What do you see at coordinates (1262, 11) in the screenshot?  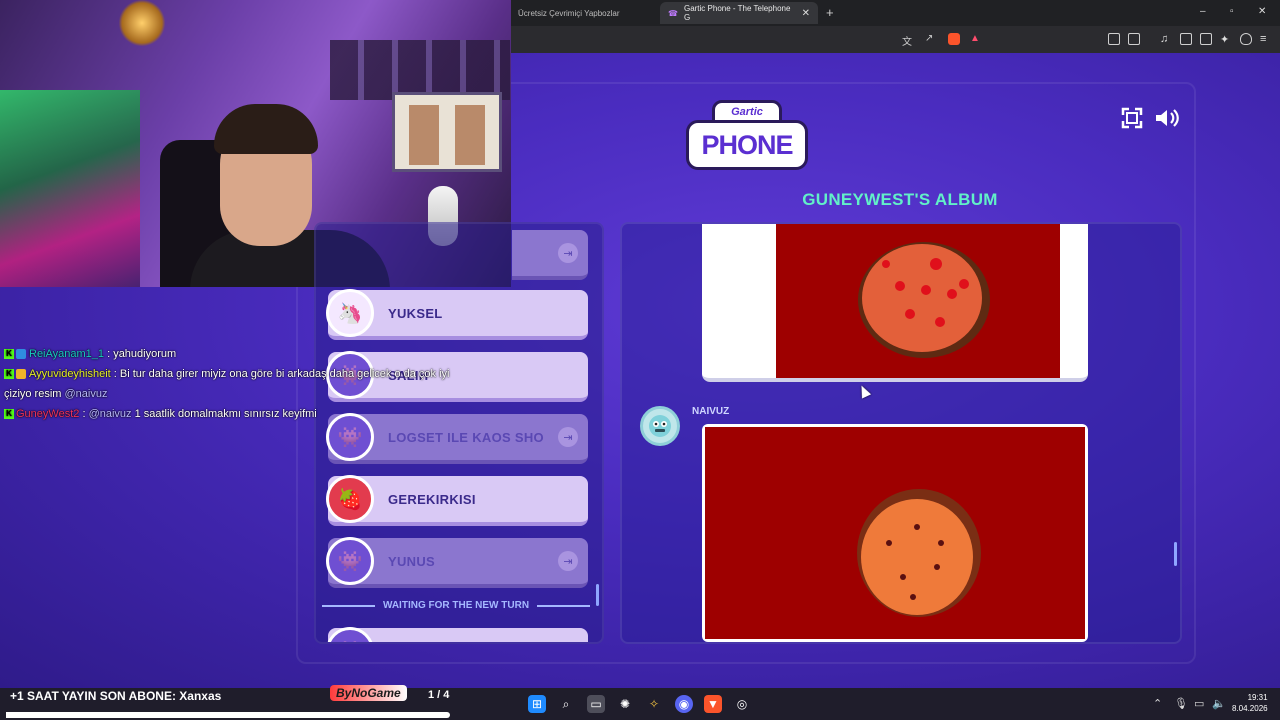 I see `close-window-button: ✕` at bounding box center [1262, 11].